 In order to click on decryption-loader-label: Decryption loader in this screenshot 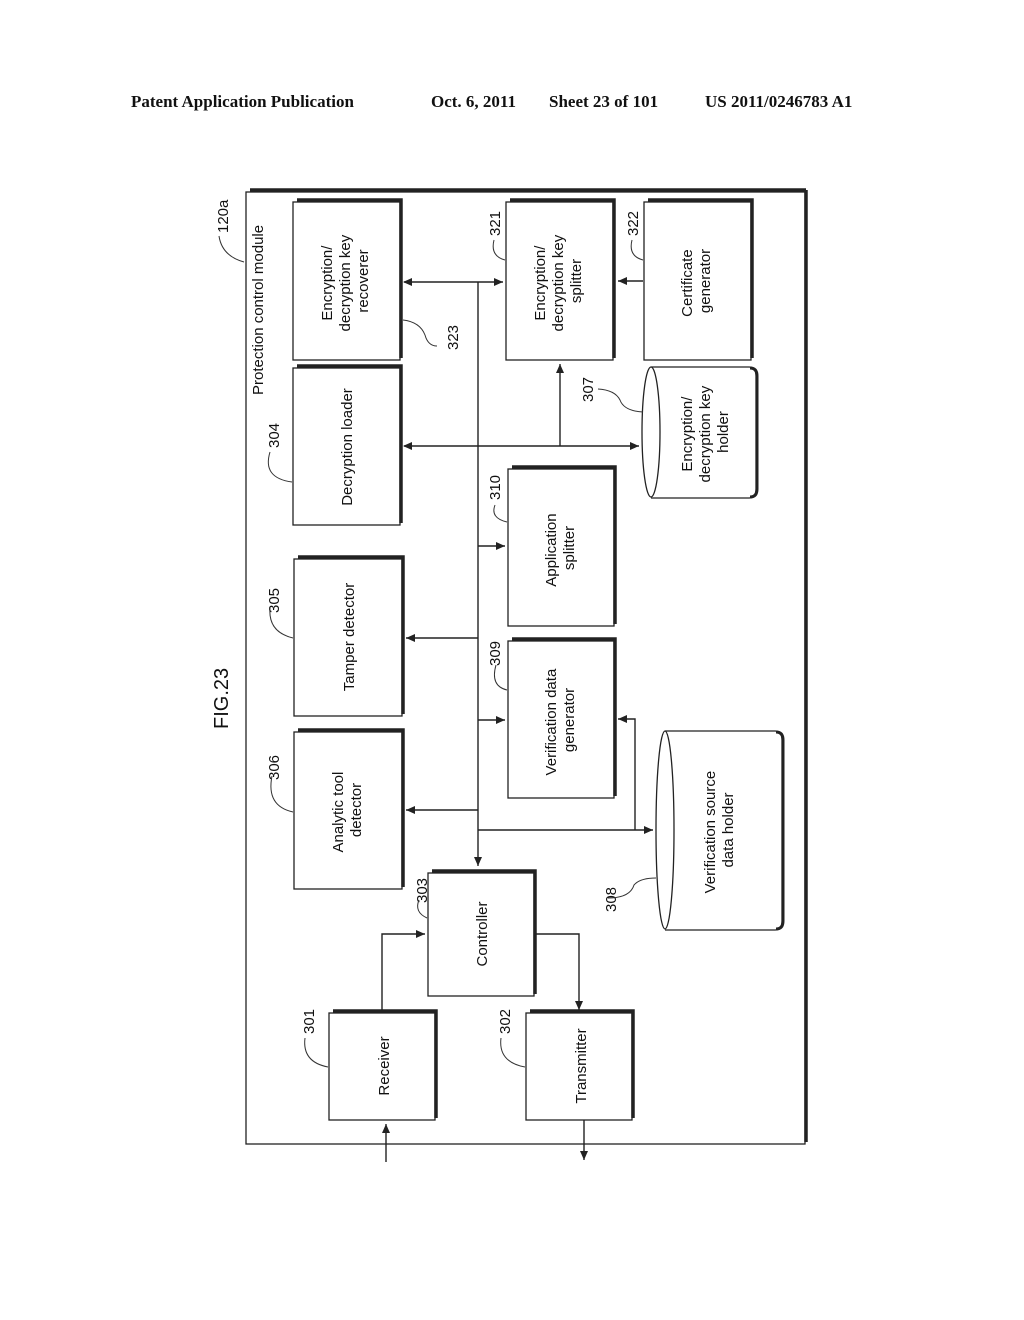, I will do `click(347, 447)`.